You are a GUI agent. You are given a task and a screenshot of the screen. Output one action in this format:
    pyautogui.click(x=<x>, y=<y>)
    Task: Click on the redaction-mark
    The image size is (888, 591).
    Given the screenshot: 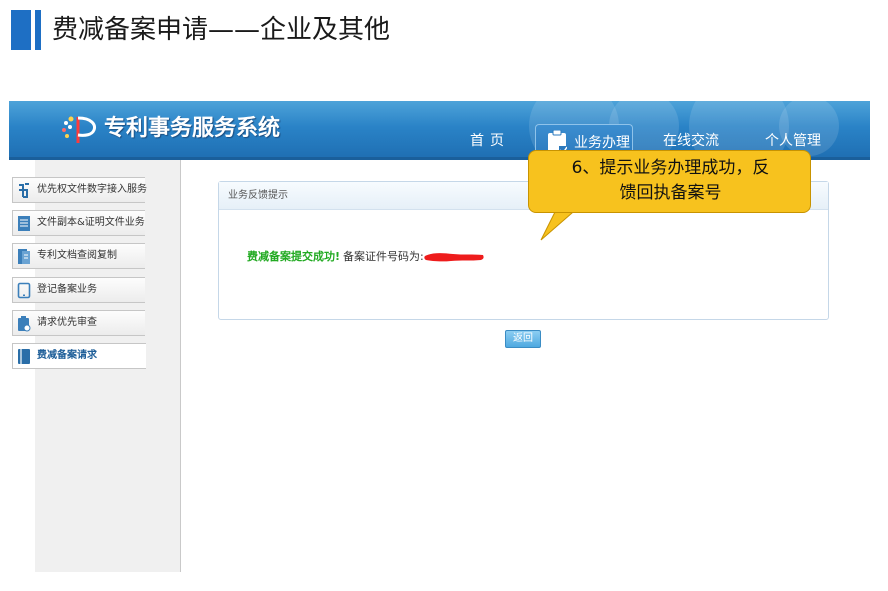 What is the action you would take?
    pyautogui.click(x=454, y=257)
    